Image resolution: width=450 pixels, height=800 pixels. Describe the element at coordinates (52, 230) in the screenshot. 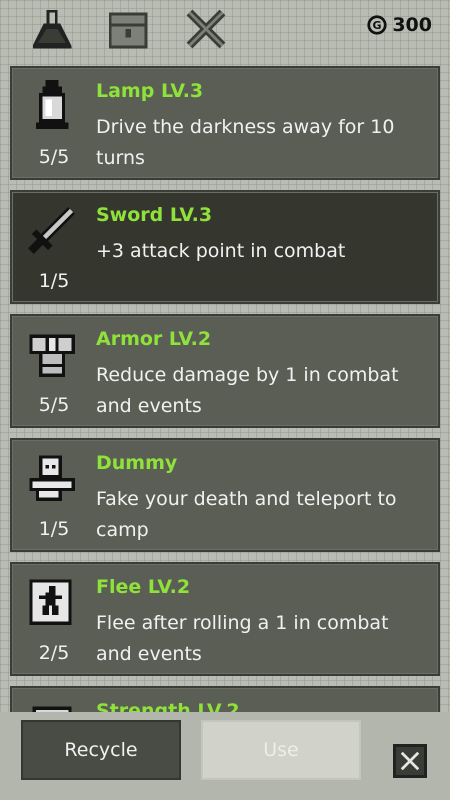

I see `sword-icon` at that location.